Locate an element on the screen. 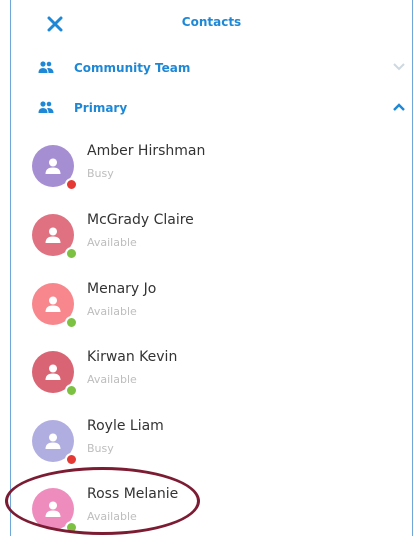 Image resolution: width=414 pixels, height=548 pixels. contact-row: Amber Hirshman Busy is located at coordinates (211, 171).